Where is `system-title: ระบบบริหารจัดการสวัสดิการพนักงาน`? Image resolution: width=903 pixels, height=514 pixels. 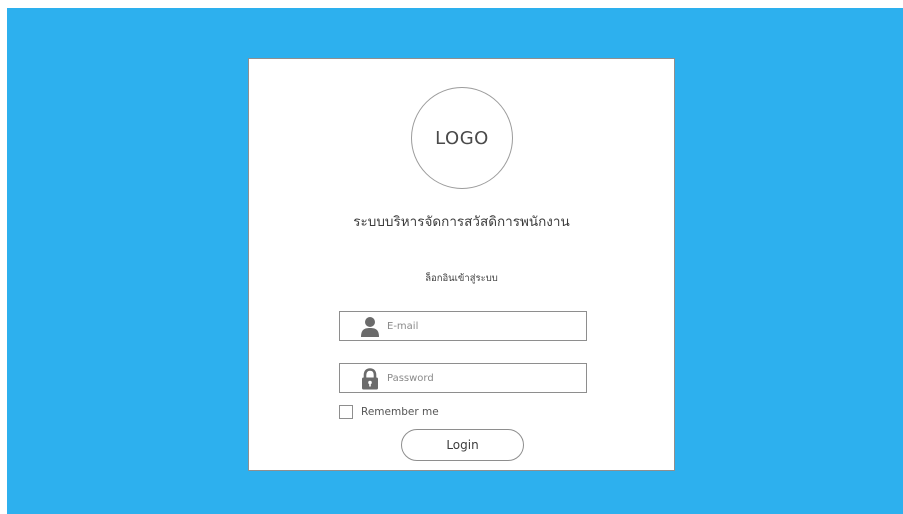 system-title: ระบบบริหารจัดการสวัสดิการพนักงาน is located at coordinates (461, 222).